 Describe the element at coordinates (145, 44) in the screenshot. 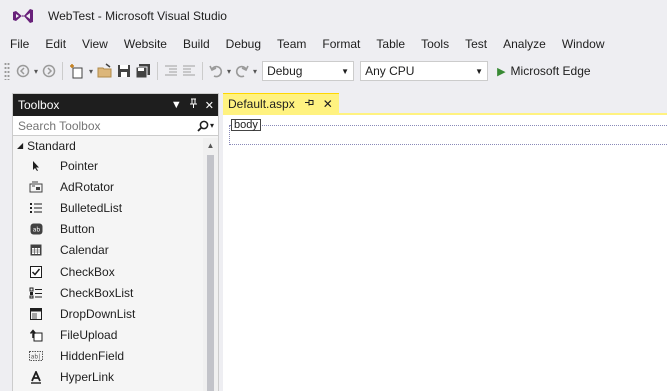

I see `menu-website: Website` at that location.